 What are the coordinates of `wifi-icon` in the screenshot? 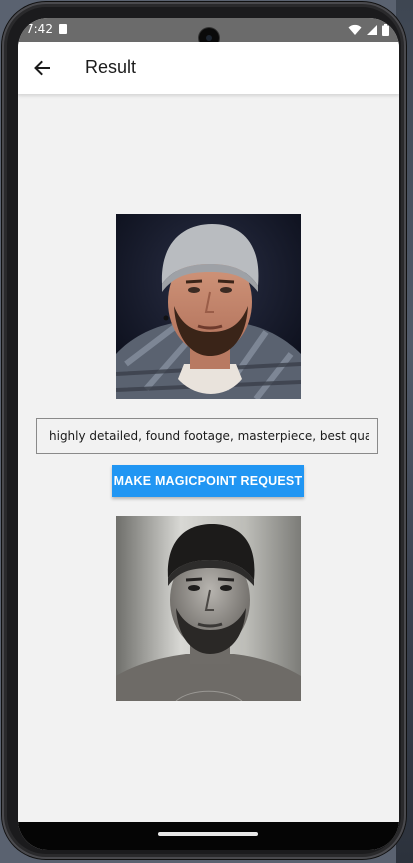 It's located at (355, 29).